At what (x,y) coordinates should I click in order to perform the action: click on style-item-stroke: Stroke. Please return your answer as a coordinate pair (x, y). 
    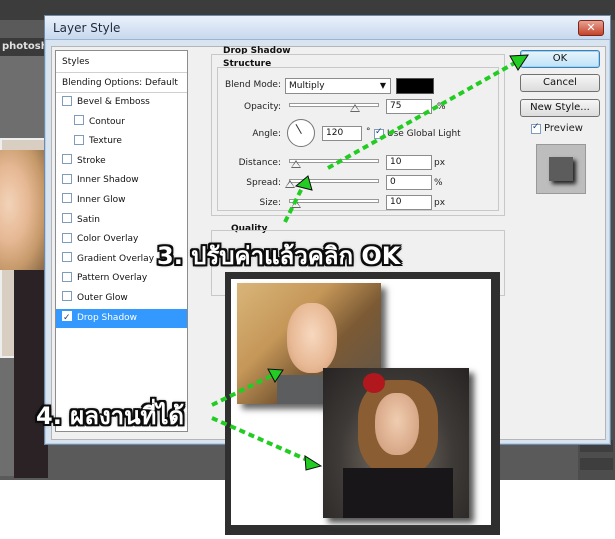
    Looking at the image, I should click on (121, 162).